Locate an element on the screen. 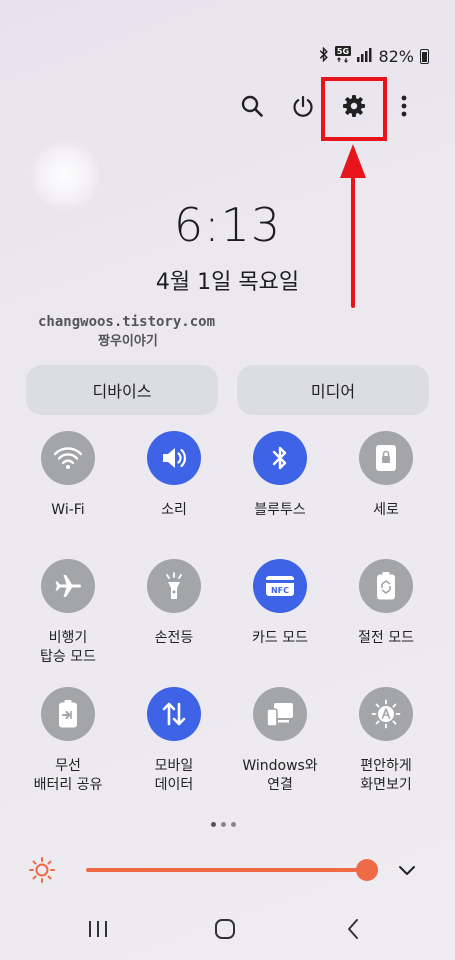 This screenshot has width=455, height=960. clock-date: 4월 1일 목요일 is located at coordinates (227, 280).